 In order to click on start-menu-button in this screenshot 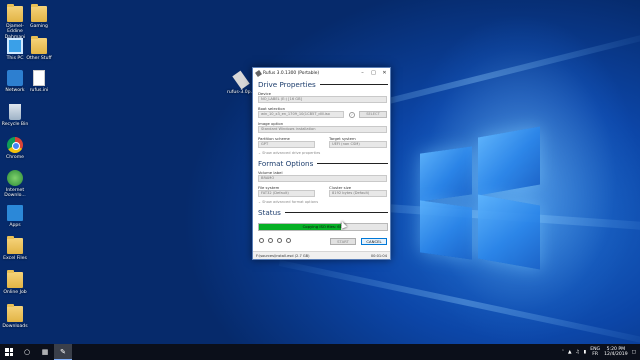, I will do `click(9, 352)`.